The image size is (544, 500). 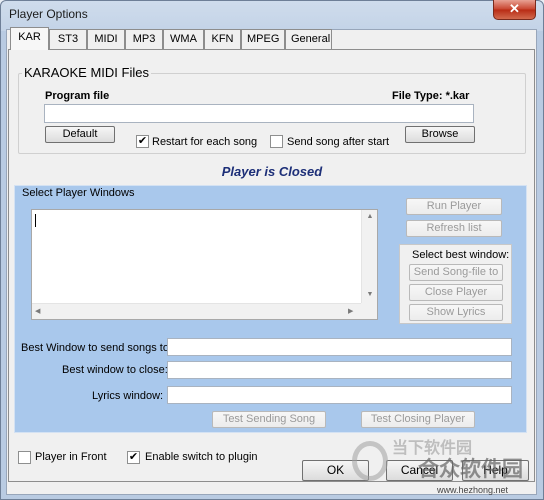 I want to click on tab-midi: MIDI, so click(x=106, y=39).